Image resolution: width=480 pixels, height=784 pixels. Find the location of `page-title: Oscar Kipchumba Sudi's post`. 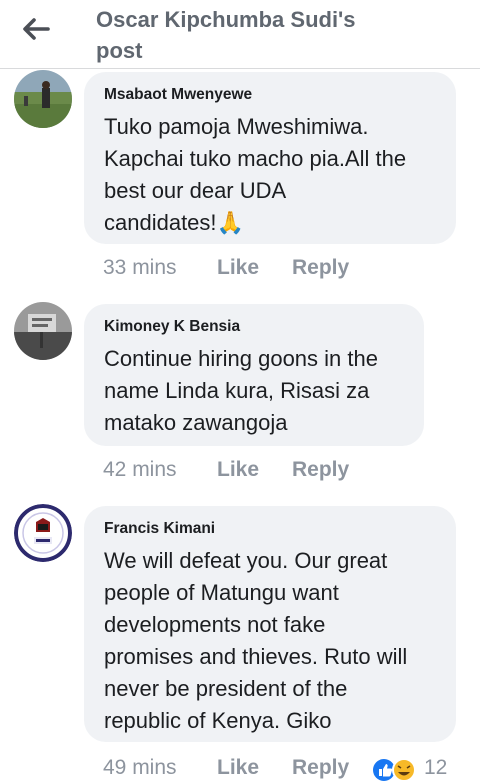

page-title: Oscar Kipchumba Sudi's post is located at coordinates (256, 35).